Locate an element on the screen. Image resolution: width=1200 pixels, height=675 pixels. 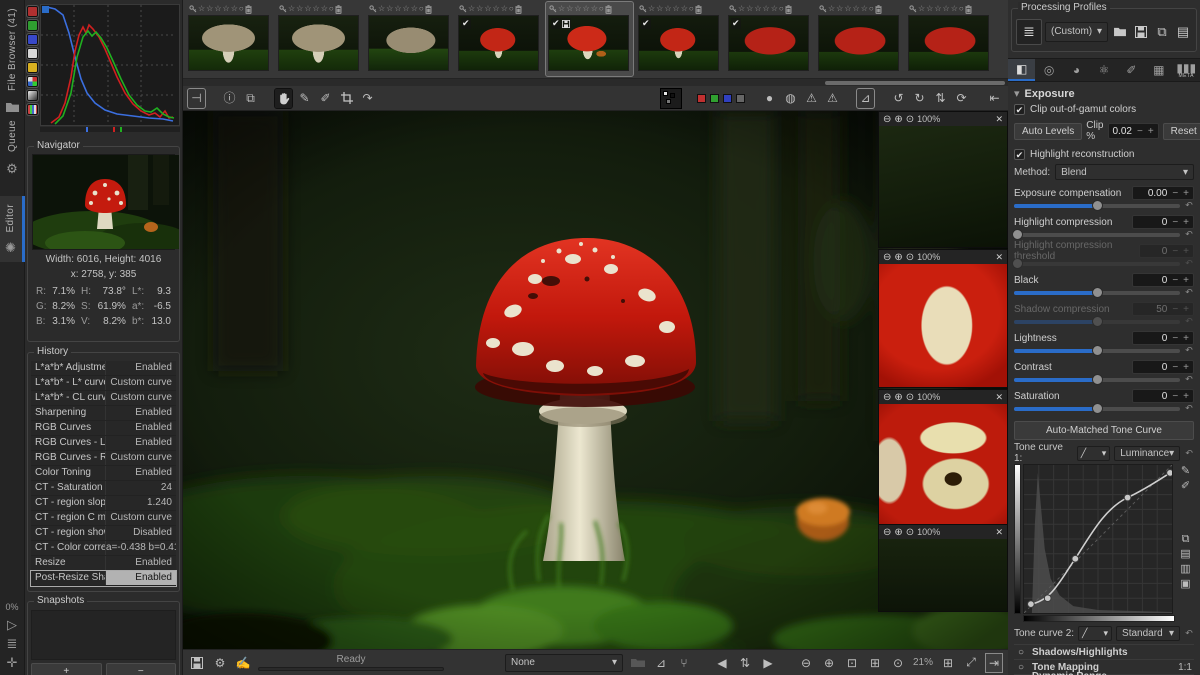
move-icon: ✛ is located at coordinates (12, 662).